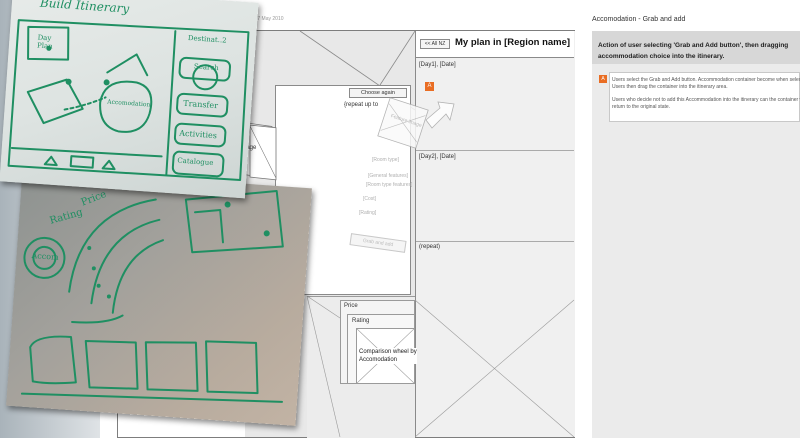 The width and height of the screenshot is (800, 438). What do you see at coordinates (388, 176) in the screenshot?
I see `general-features-field: [General features]` at bounding box center [388, 176].